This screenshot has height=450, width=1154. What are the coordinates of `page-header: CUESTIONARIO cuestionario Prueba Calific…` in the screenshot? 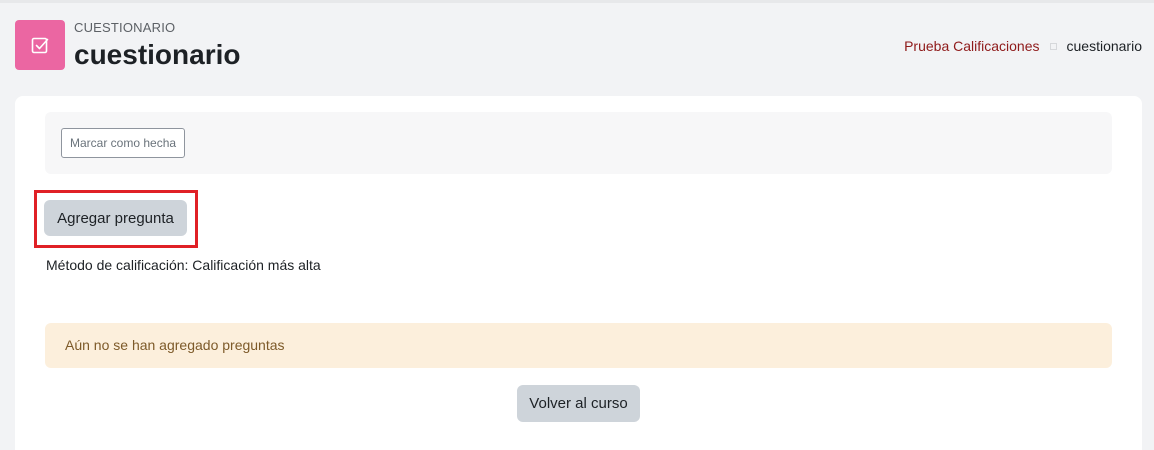 It's located at (578, 46).